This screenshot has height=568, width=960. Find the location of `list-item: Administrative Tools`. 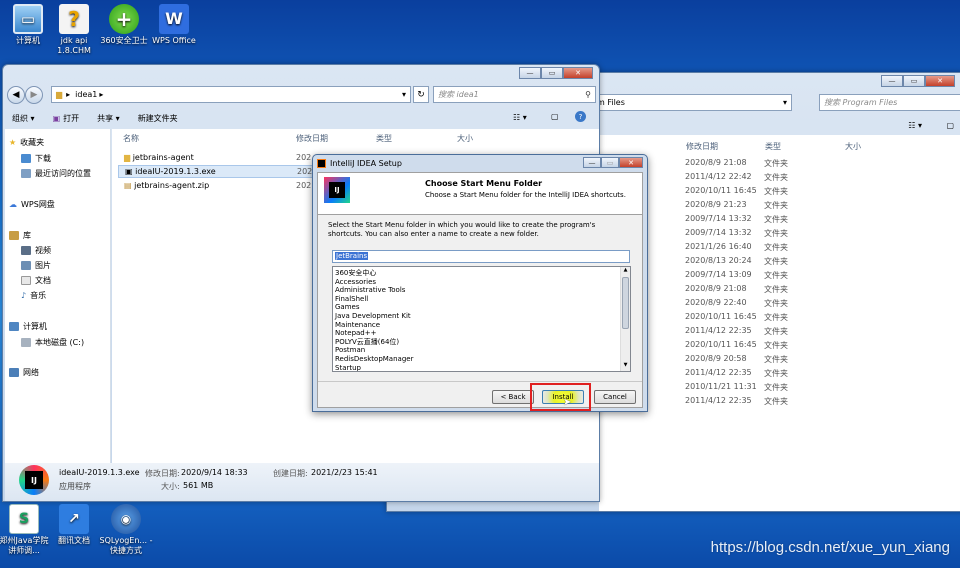

list-item: Administrative Tools is located at coordinates (477, 290).